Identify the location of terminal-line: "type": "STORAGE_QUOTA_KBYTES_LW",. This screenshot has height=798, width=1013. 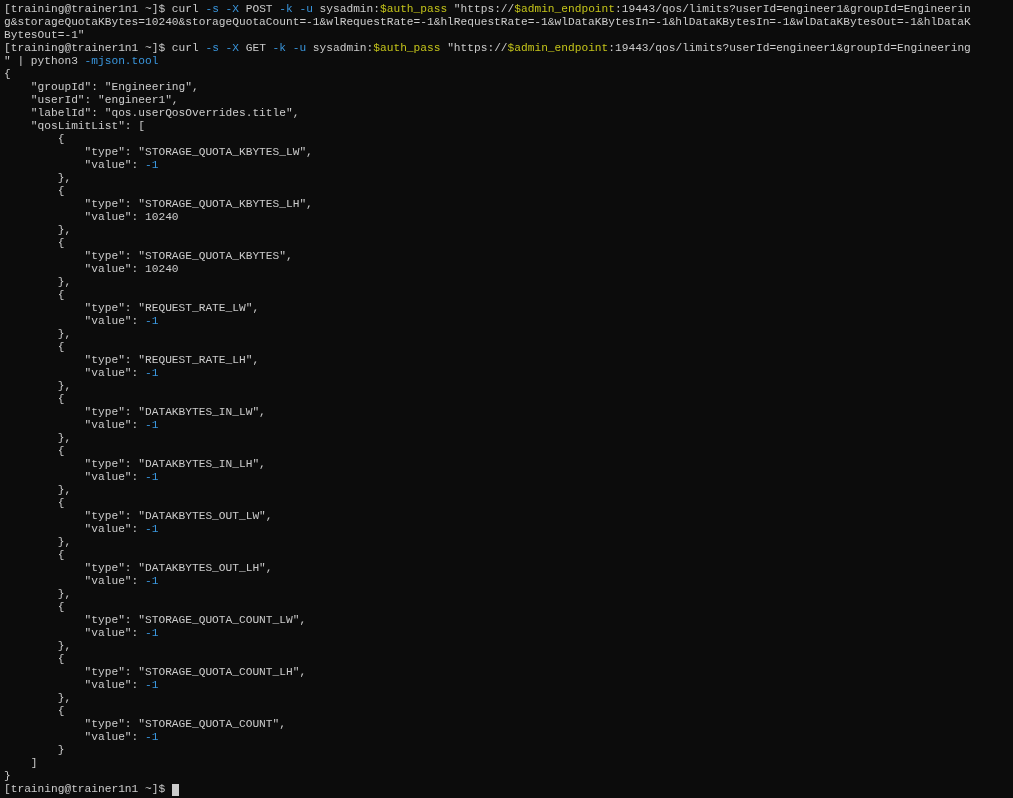
(198, 152).